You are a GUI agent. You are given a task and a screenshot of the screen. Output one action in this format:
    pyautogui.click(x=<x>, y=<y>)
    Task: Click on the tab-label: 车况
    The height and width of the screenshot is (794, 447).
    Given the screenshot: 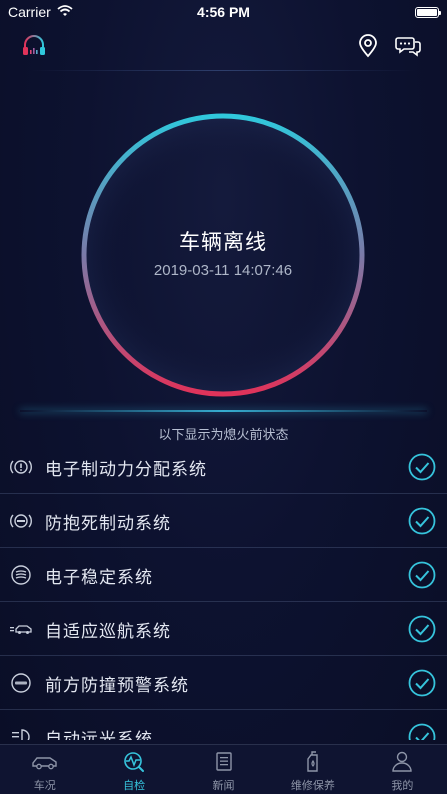 What is the action you would take?
    pyautogui.click(x=44, y=785)
    